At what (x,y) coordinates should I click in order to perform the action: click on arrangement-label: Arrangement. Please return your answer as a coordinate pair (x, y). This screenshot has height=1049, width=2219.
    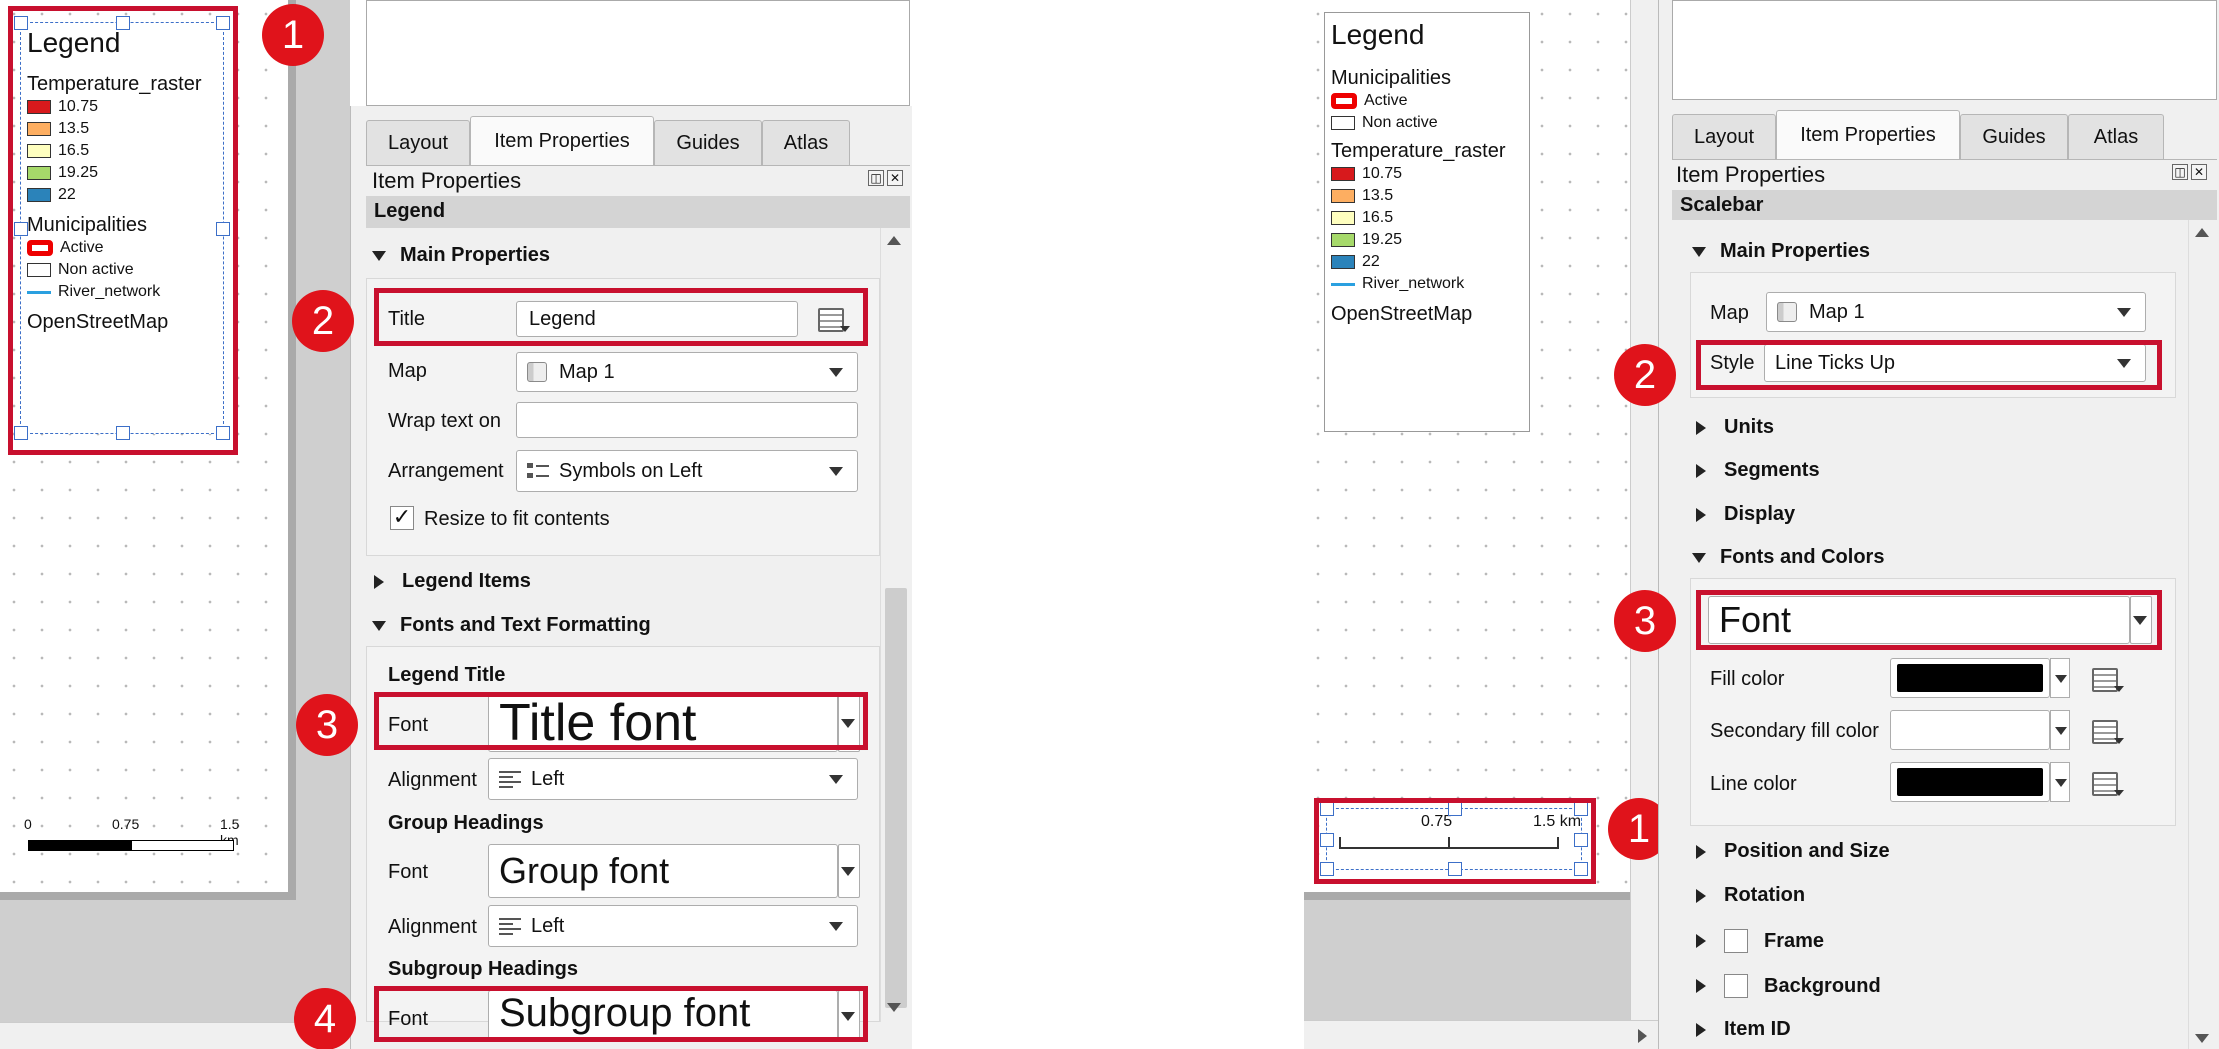
    Looking at the image, I should click on (446, 471).